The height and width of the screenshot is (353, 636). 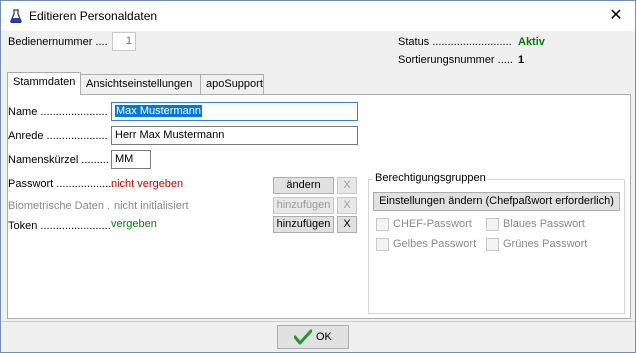 What do you see at coordinates (545, 244) in the screenshot?
I see `gruenes-passwort-label: Grünes Passwort` at bounding box center [545, 244].